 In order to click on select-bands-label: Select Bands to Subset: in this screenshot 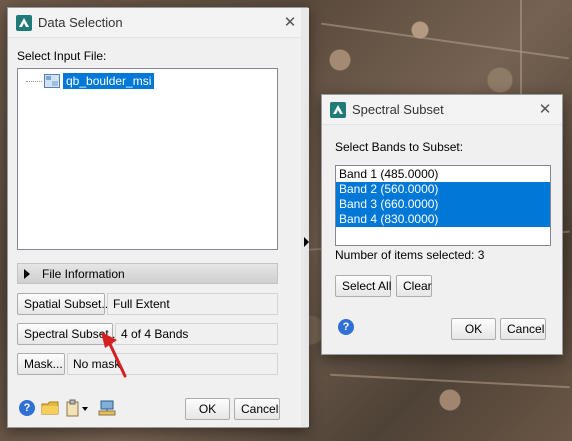, I will do `click(399, 147)`.